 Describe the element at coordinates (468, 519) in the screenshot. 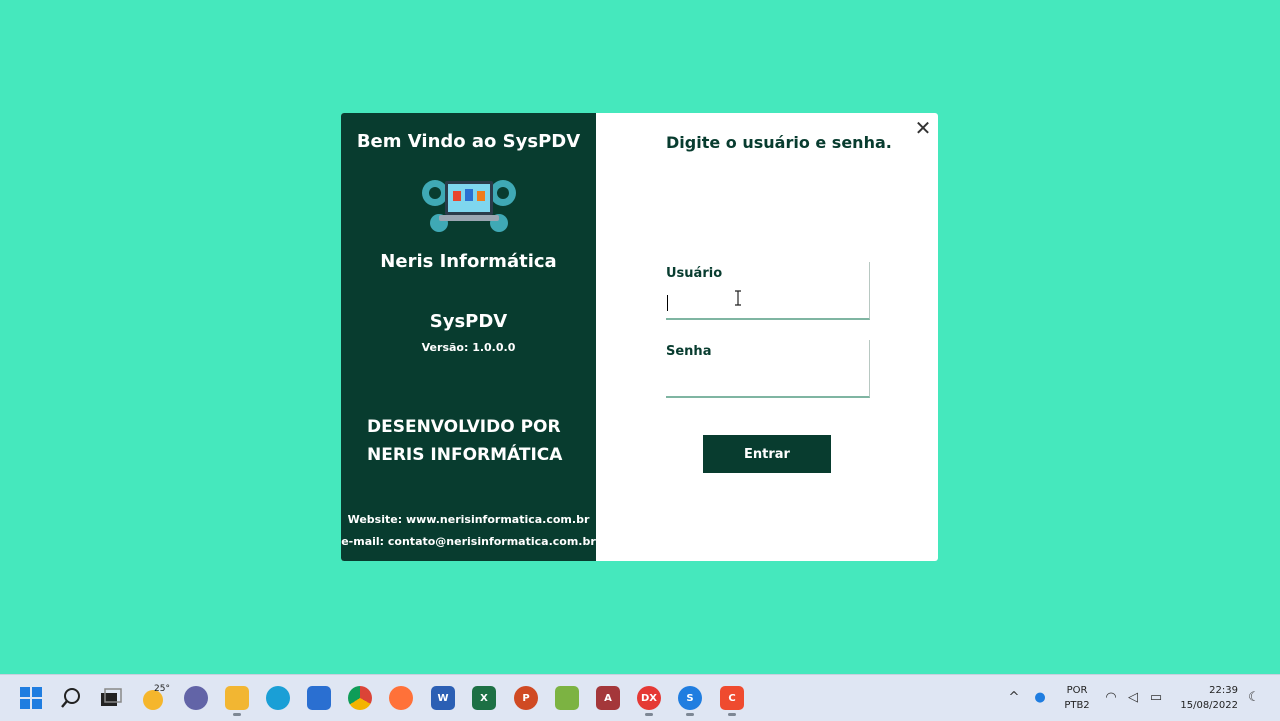

I see `website-label: Website: www.nerisinformatica.com.br` at that location.